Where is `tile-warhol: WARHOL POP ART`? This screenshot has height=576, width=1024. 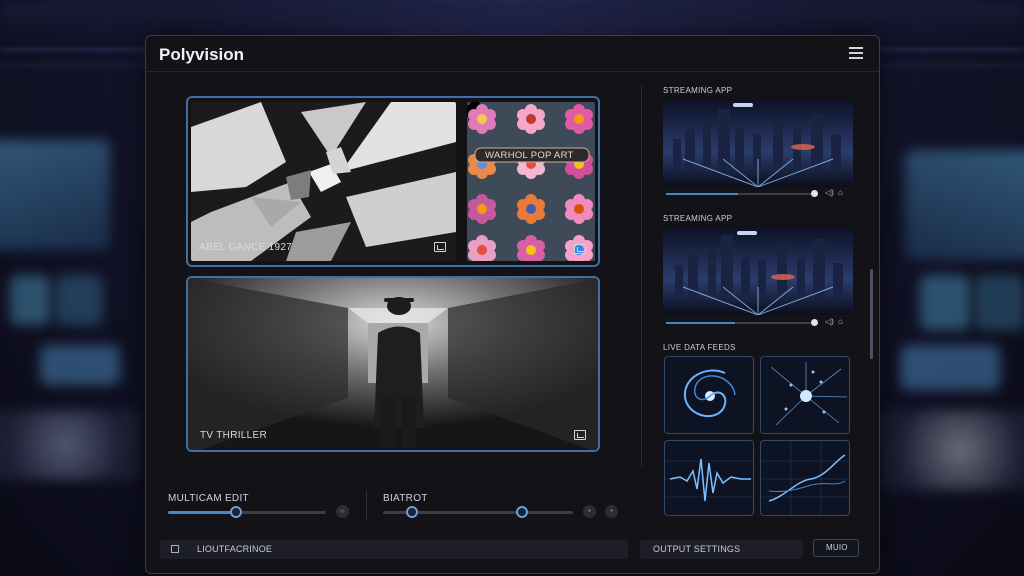
tile-warhol: WARHOL POP ART is located at coordinates (531, 181).